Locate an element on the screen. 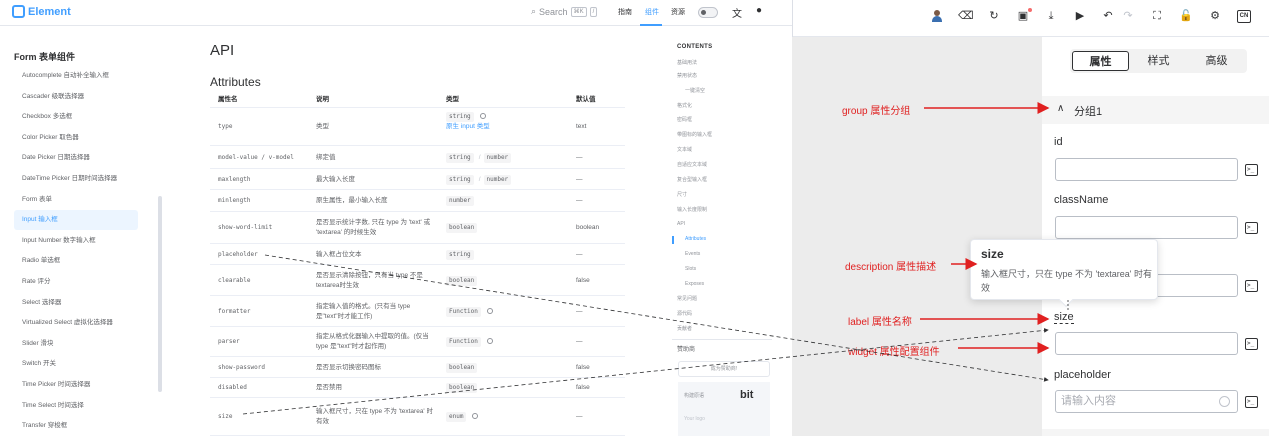  attr-name: show-word-limit is located at coordinates (245, 227).